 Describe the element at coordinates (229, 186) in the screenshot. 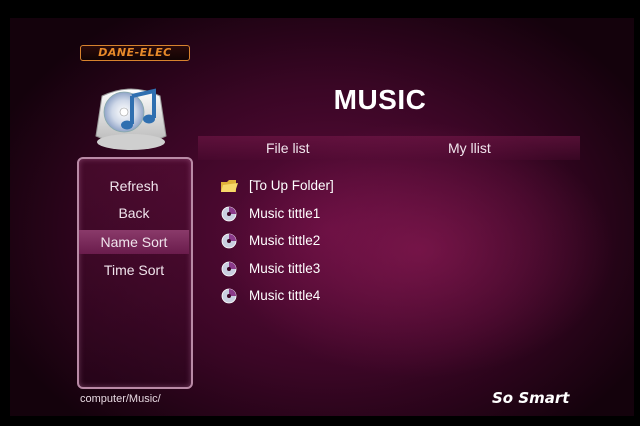

I see `folder-icon` at that location.